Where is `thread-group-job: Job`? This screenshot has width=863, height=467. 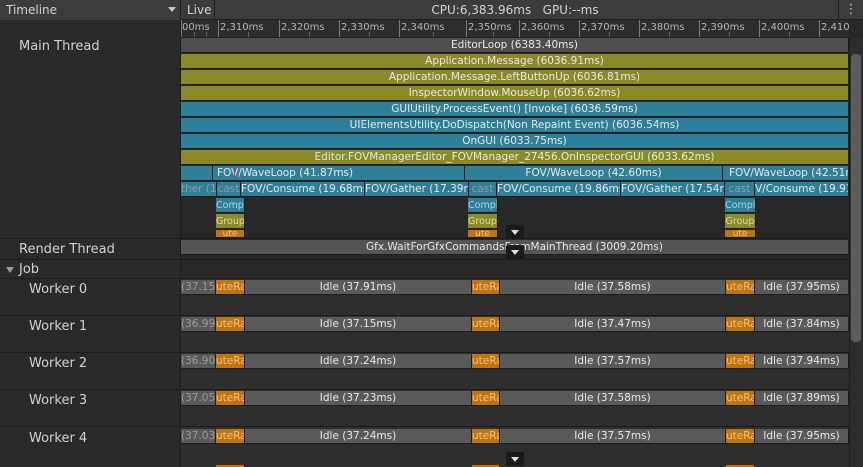 thread-group-job: Job is located at coordinates (29, 269).